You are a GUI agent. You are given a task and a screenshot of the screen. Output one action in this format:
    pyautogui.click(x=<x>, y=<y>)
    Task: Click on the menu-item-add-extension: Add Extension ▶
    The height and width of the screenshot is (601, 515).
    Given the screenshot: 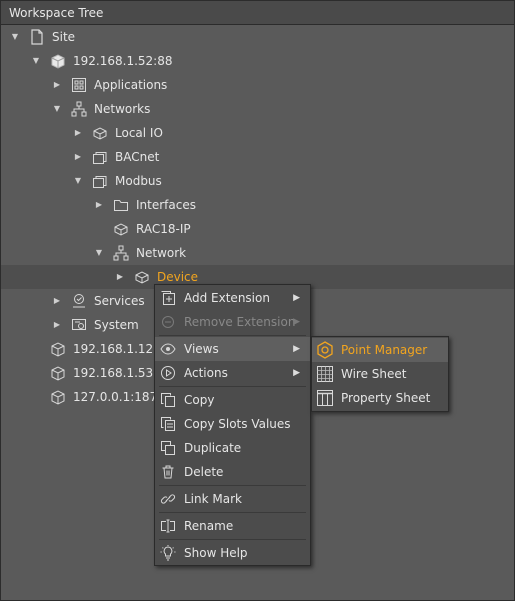 What is the action you would take?
    pyautogui.click(x=232, y=298)
    